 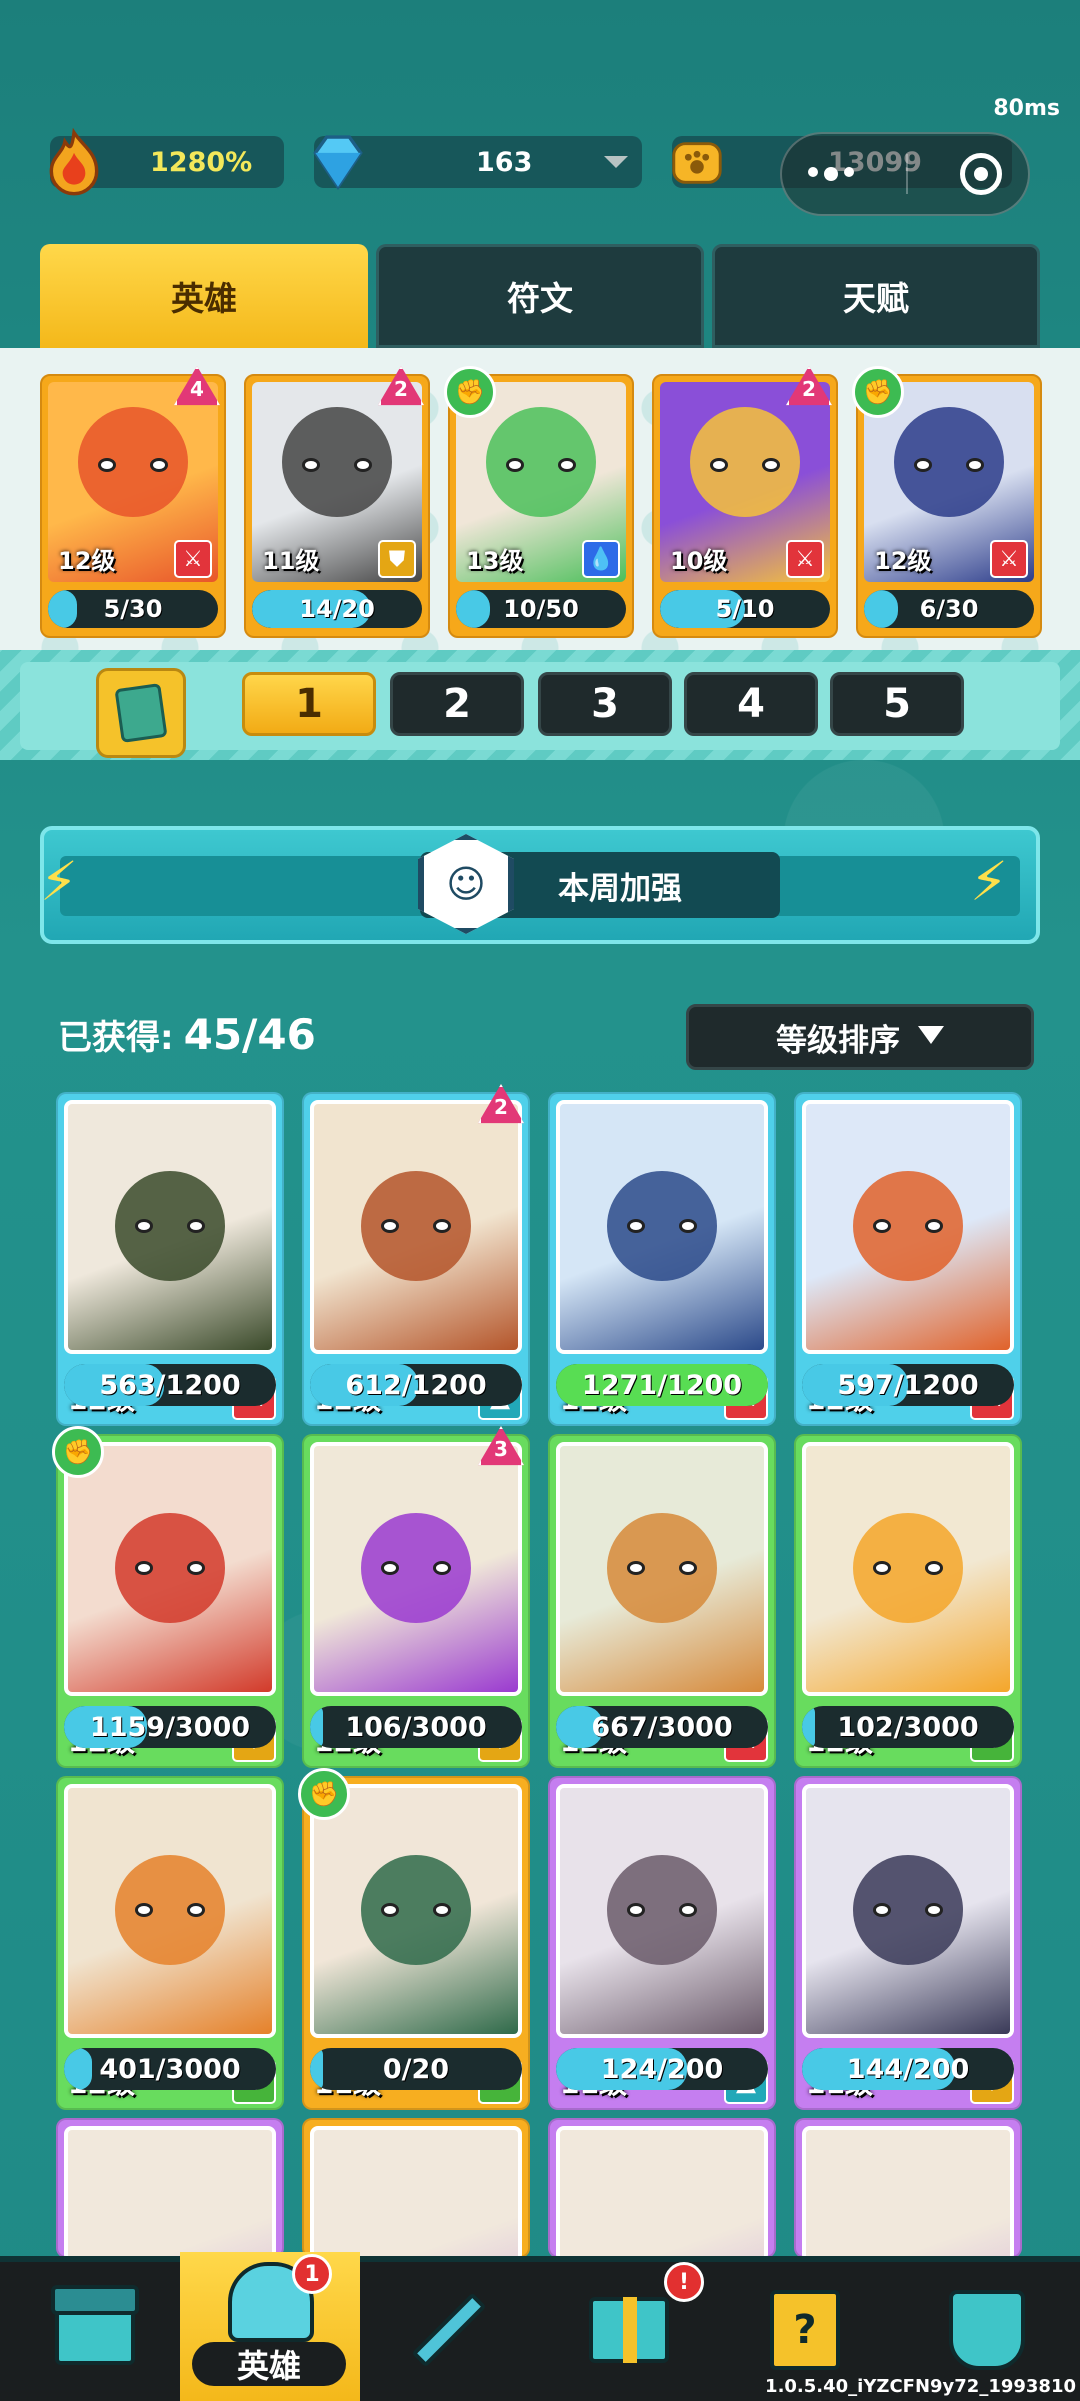 What do you see at coordinates (947, 502) in the screenshot?
I see `team-hero-card: 12级 ⚔ 6/30 ✊` at bounding box center [947, 502].